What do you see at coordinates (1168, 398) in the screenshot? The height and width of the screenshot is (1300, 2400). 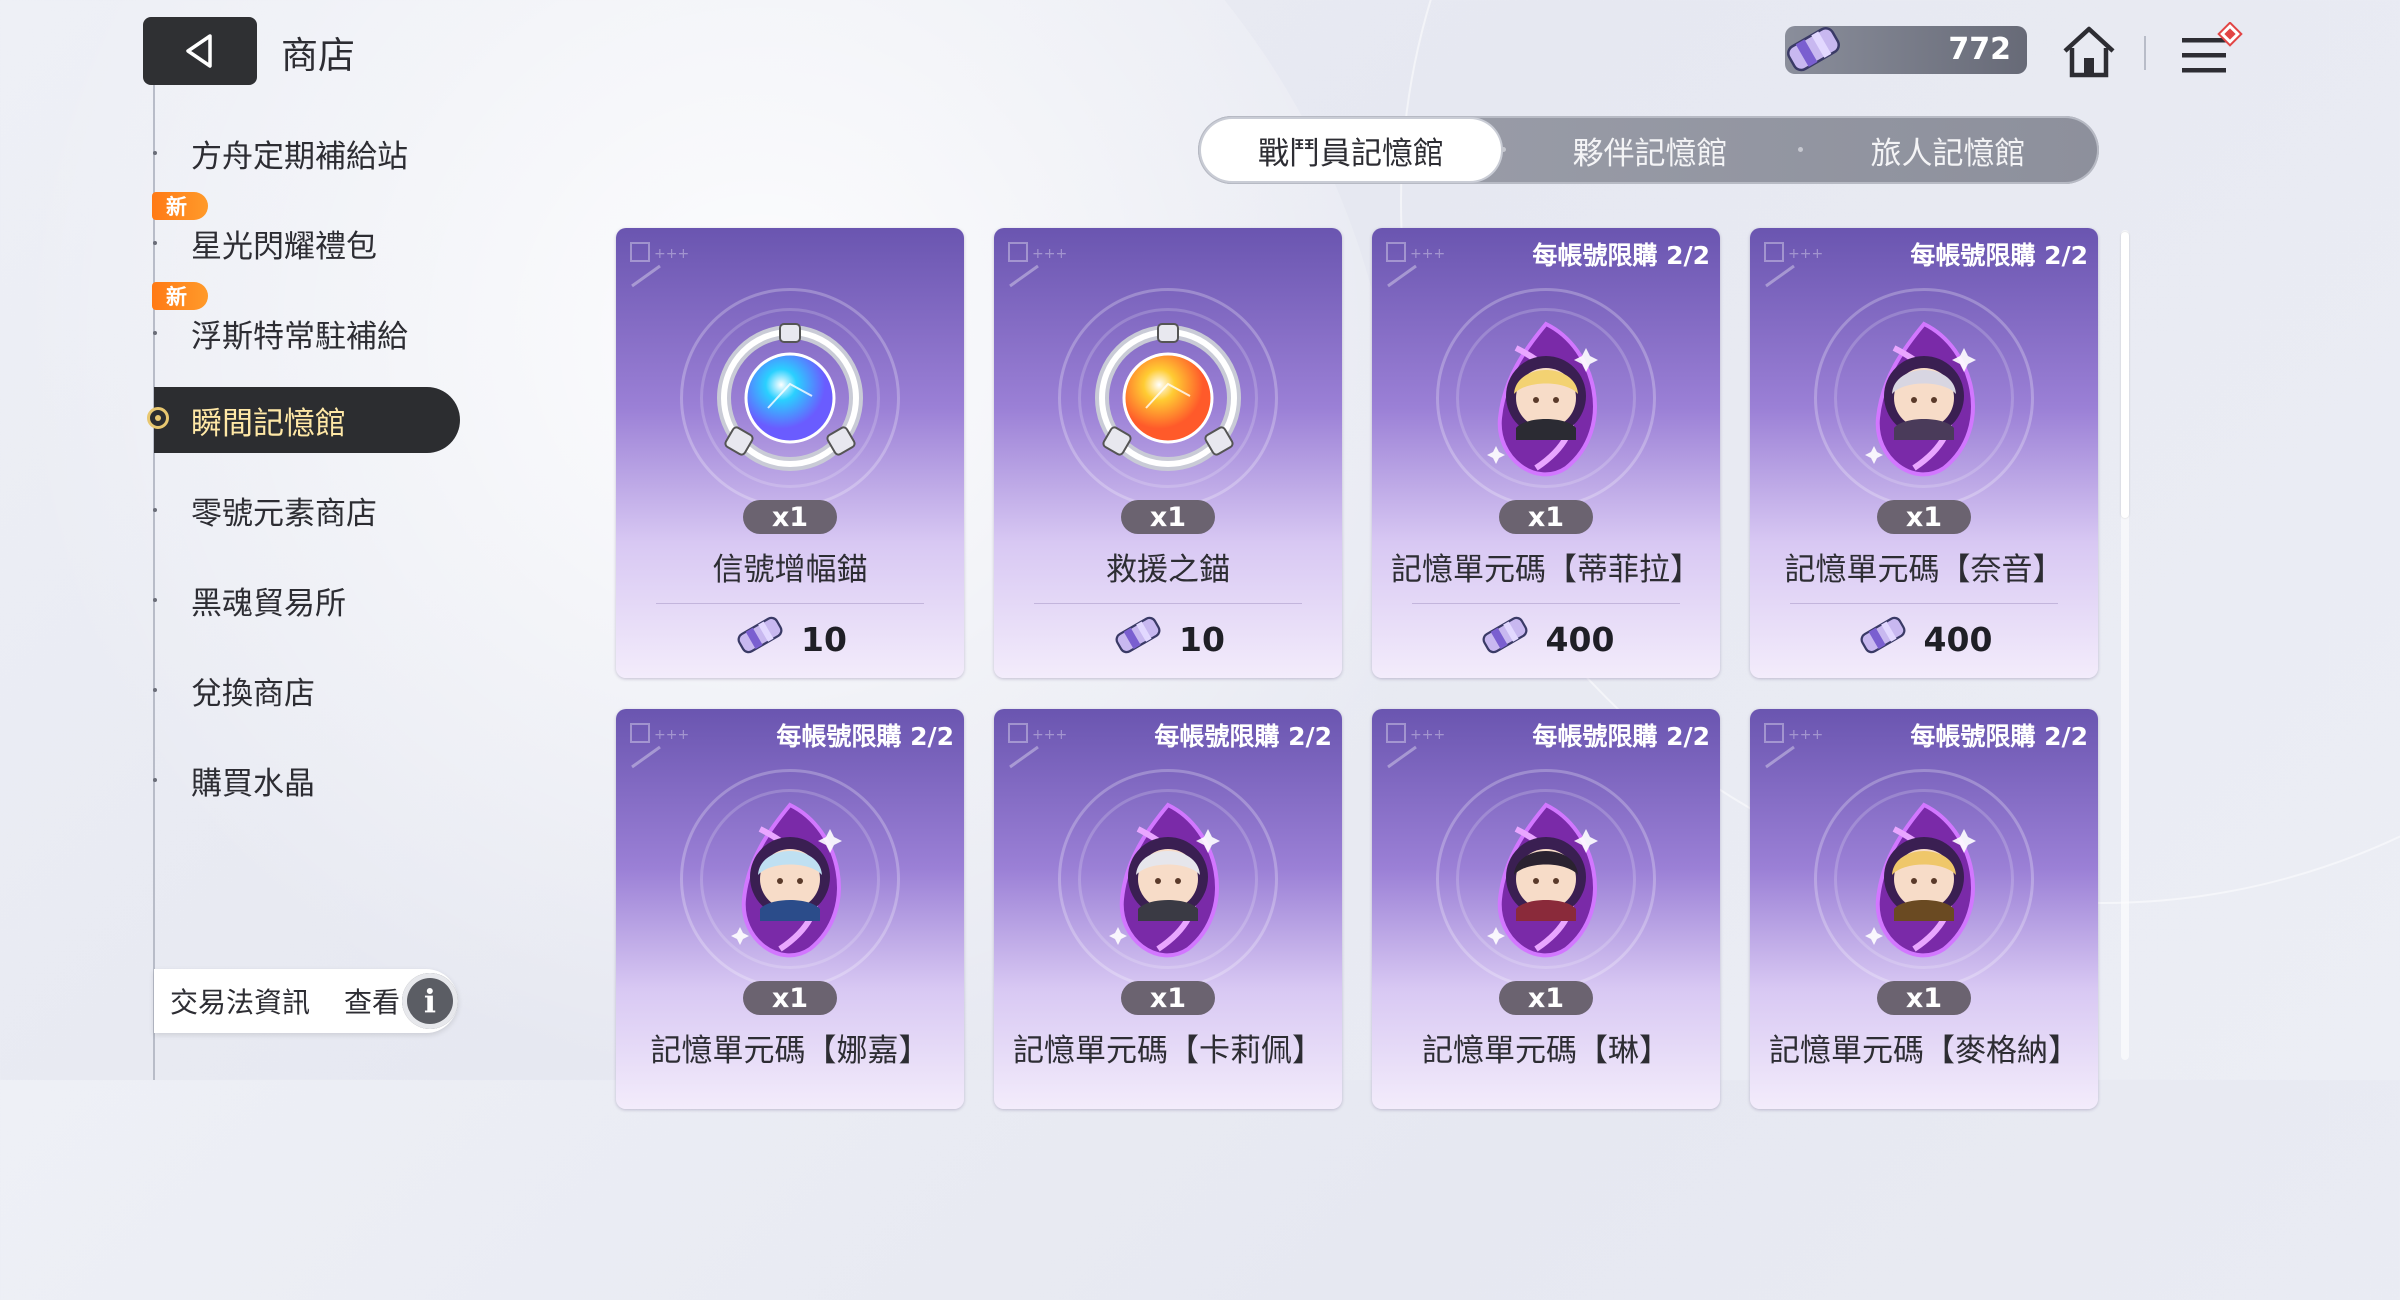 I see `orange-anchor-icon` at bounding box center [1168, 398].